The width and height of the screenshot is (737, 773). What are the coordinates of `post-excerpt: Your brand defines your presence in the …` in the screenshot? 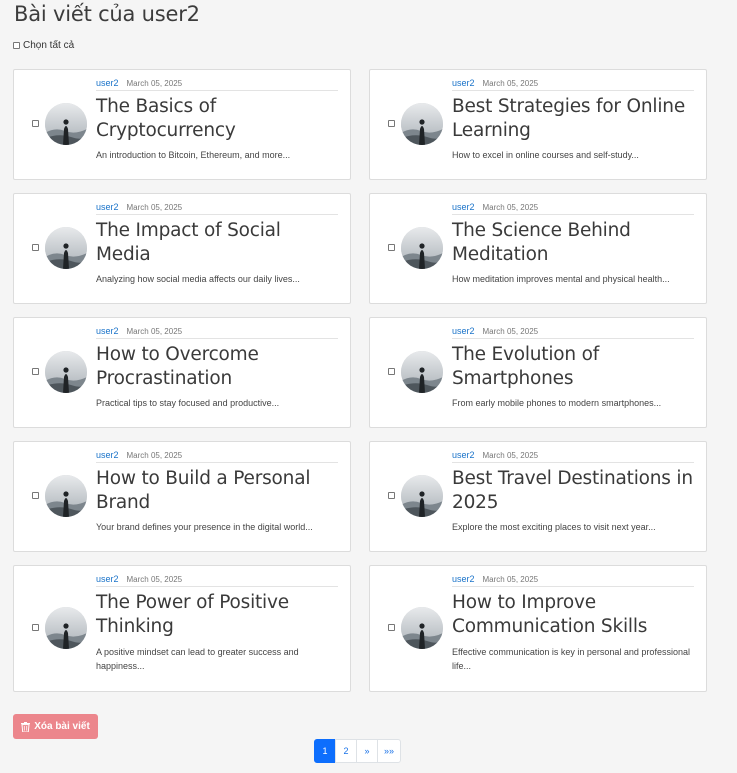 It's located at (204, 527).